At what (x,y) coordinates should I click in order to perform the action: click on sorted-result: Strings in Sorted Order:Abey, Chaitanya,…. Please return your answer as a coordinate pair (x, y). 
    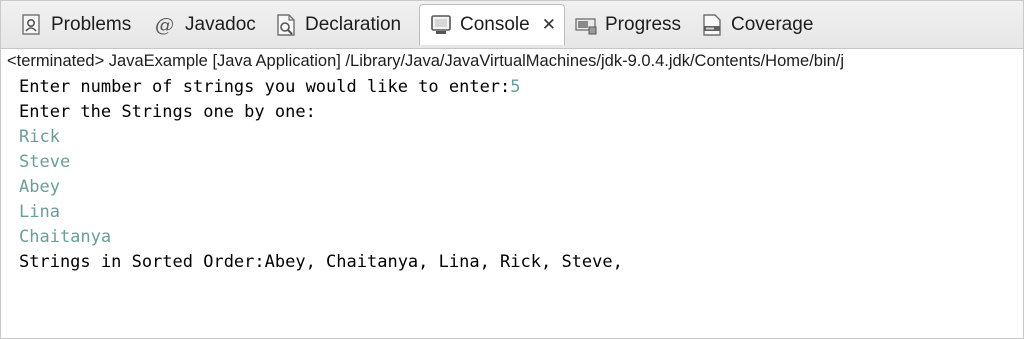
    Looking at the image, I should click on (321, 262).